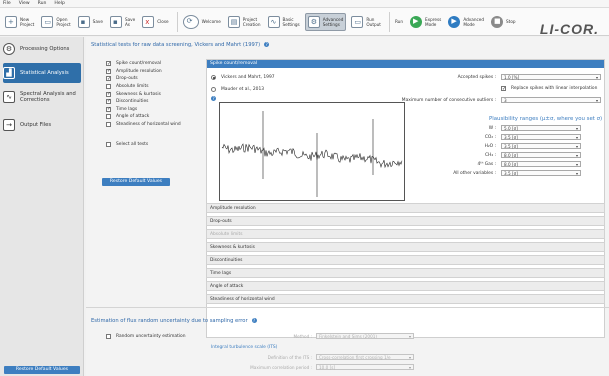 The height and width of the screenshot is (376, 609). What do you see at coordinates (284, 22) in the screenshot?
I see `basic-settings-button: ∿ Basic Settings` at bounding box center [284, 22].